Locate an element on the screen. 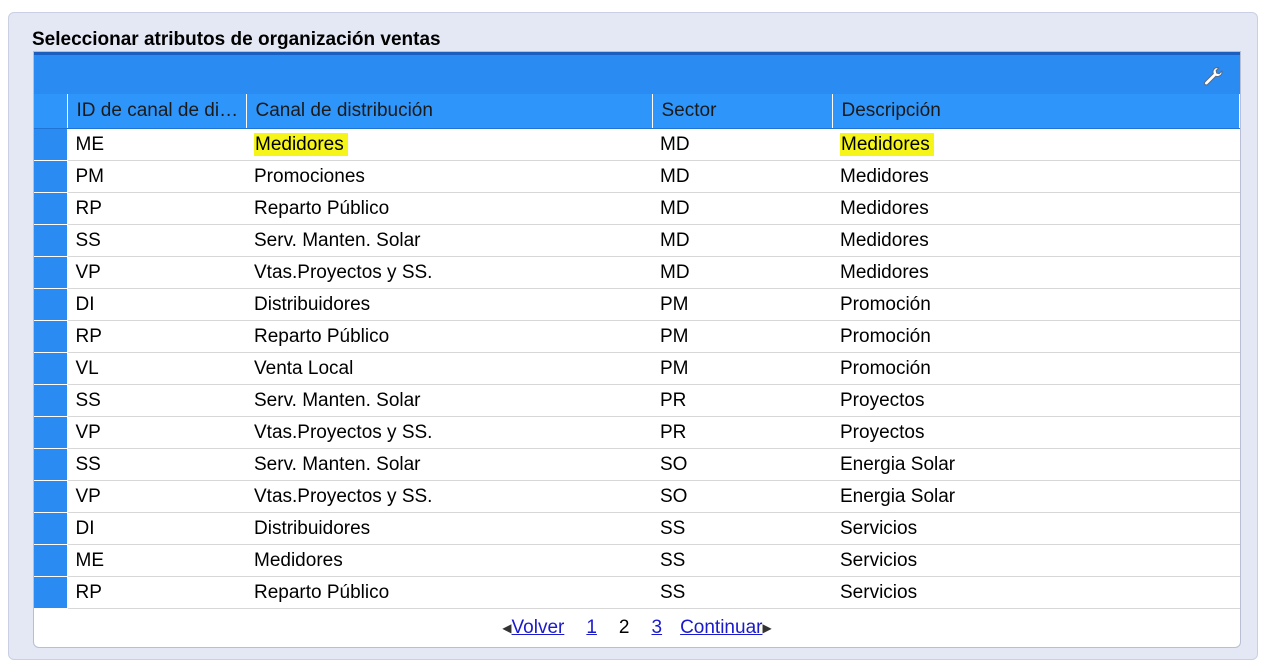 The image size is (1267, 672). wrench-icon is located at coordinates (1213, 76).